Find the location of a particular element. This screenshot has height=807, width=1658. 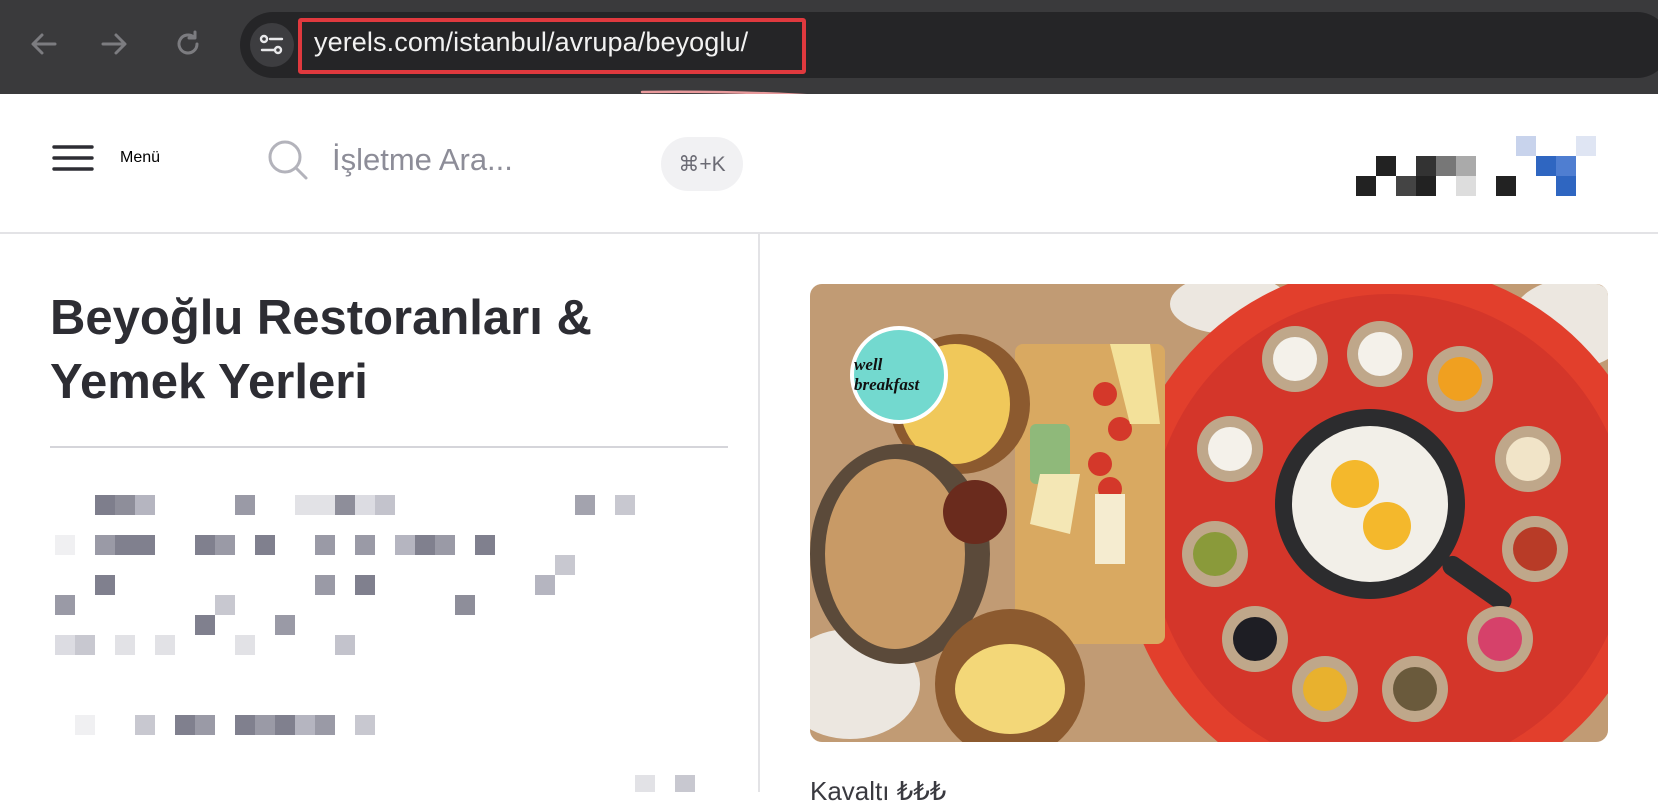

arrow-right-icon is located at coordinates (114, 44).